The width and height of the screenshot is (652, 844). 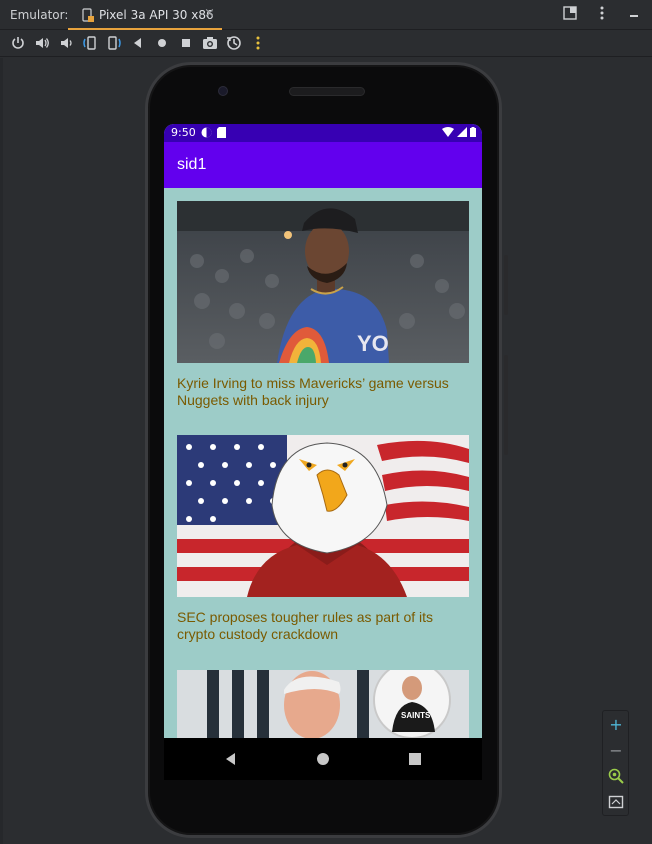 I want to click on svg-text: SAINTS, so click(x=416, y=715).